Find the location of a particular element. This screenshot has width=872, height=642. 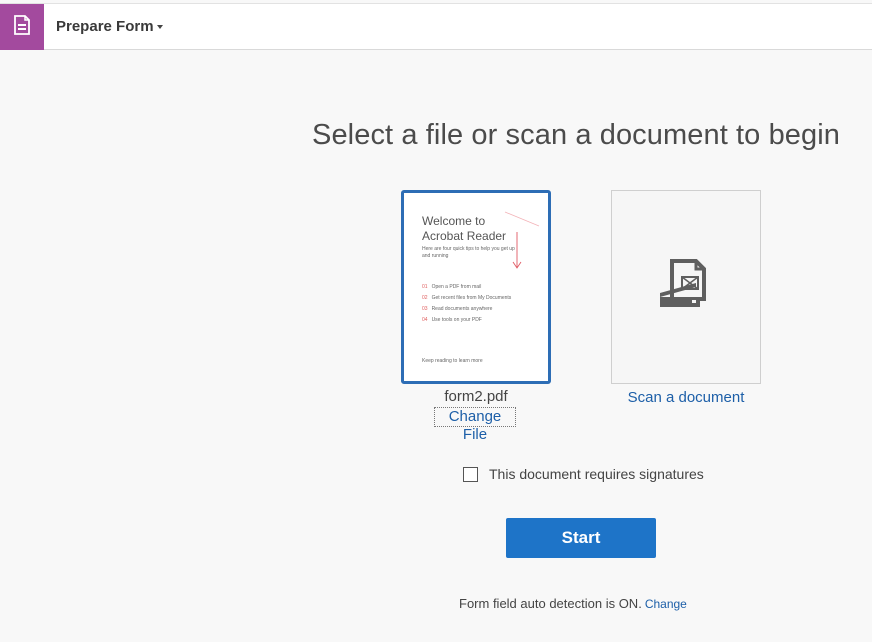

tool-icon-tile is located at coordinates (22, 27).